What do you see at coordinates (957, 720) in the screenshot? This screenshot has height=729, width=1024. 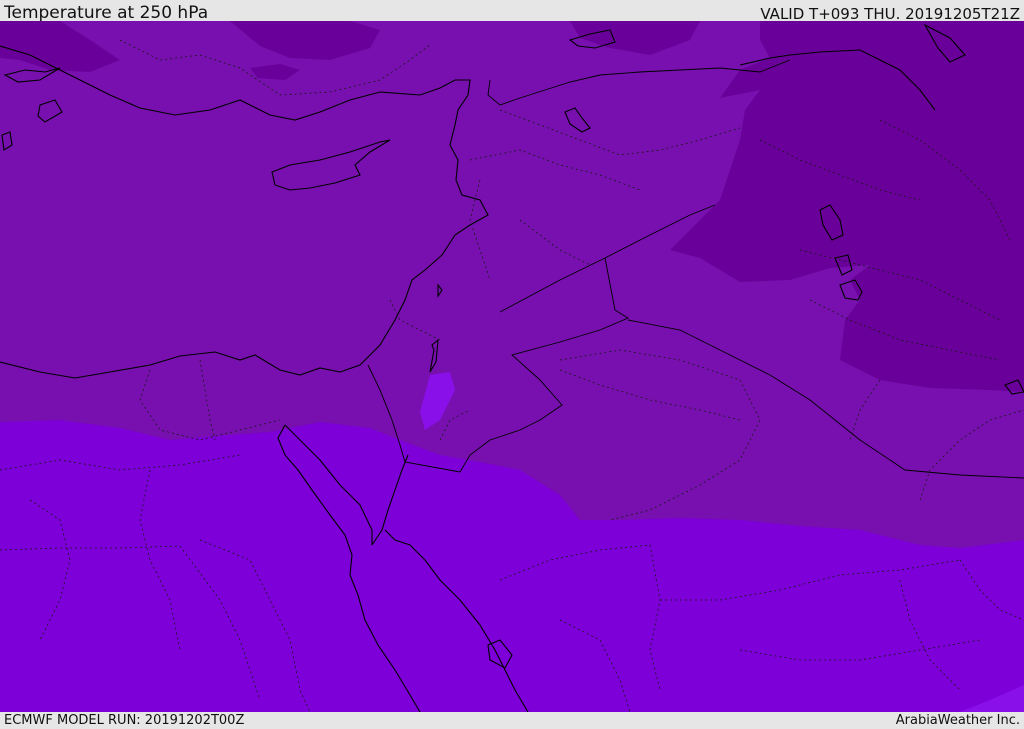 I see `credit-label: ArabiaWeather Inc.` at bounding box center [957, 720].